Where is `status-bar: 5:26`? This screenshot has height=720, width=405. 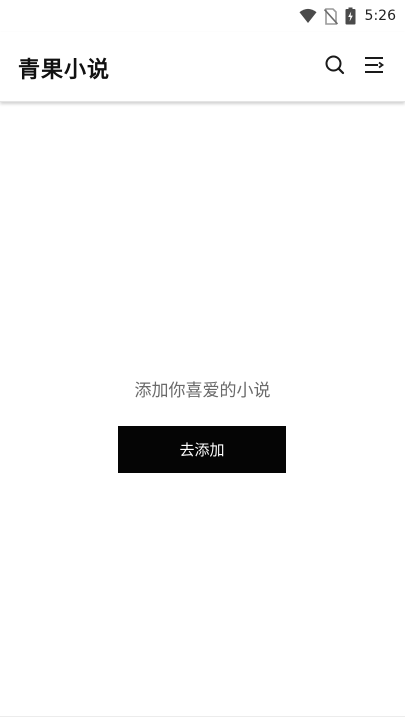
status-bar: 5:26 is located at coordinates (202, 16).